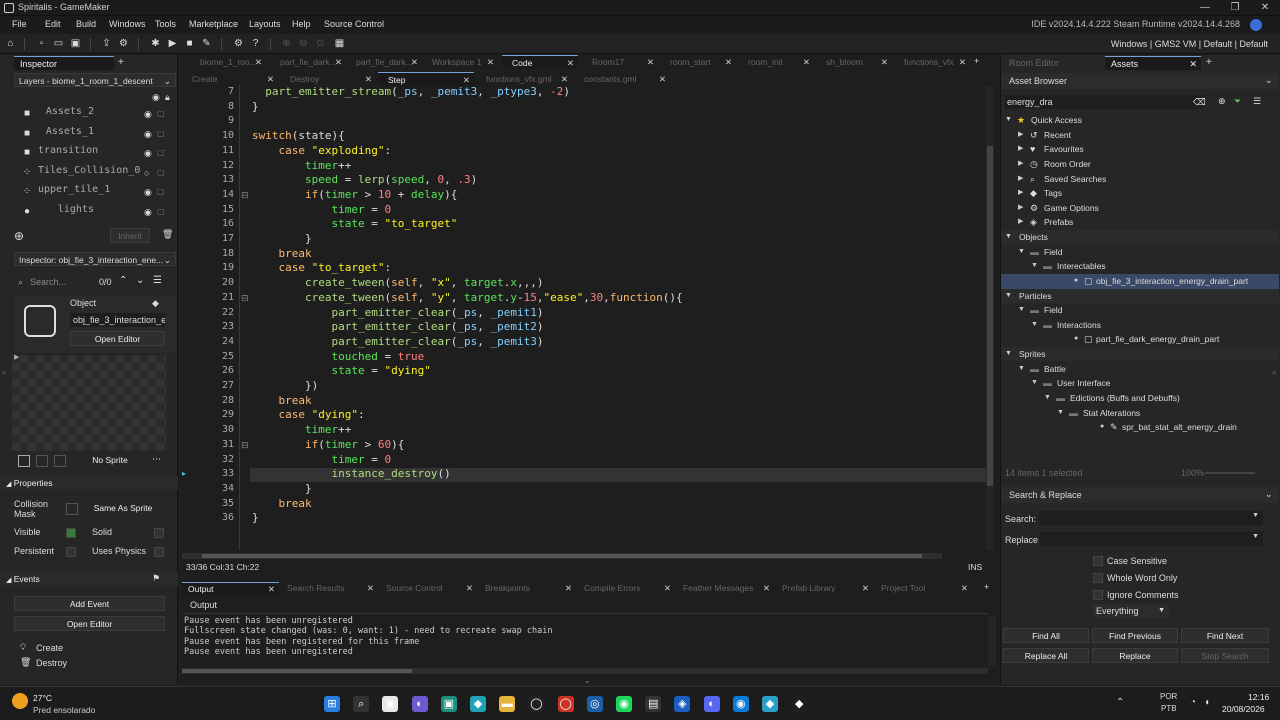 This screenshot has height=720, width=1280. What do you see at coordinates (156, 578) in the screenshot?
I see `flag-icon: ⚑` at bounding box center [156, 578].